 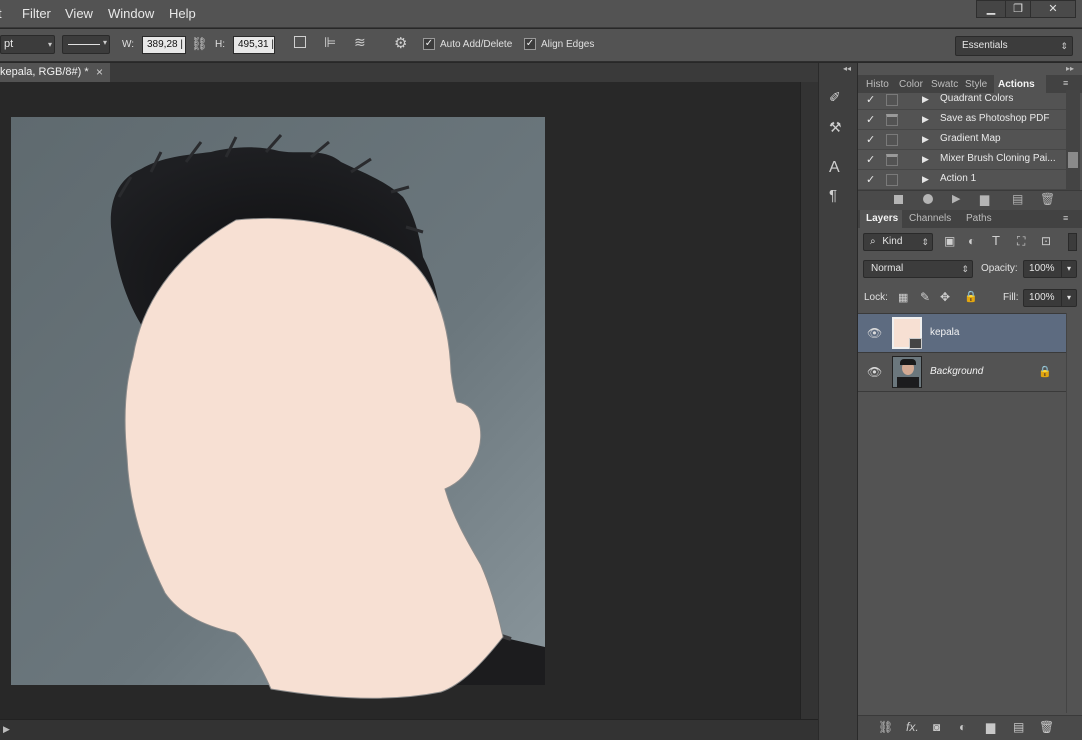 What do you see at coordinates (928, 199) in the screenshot?
I see `record-icon` at bounding box center [928, 199].